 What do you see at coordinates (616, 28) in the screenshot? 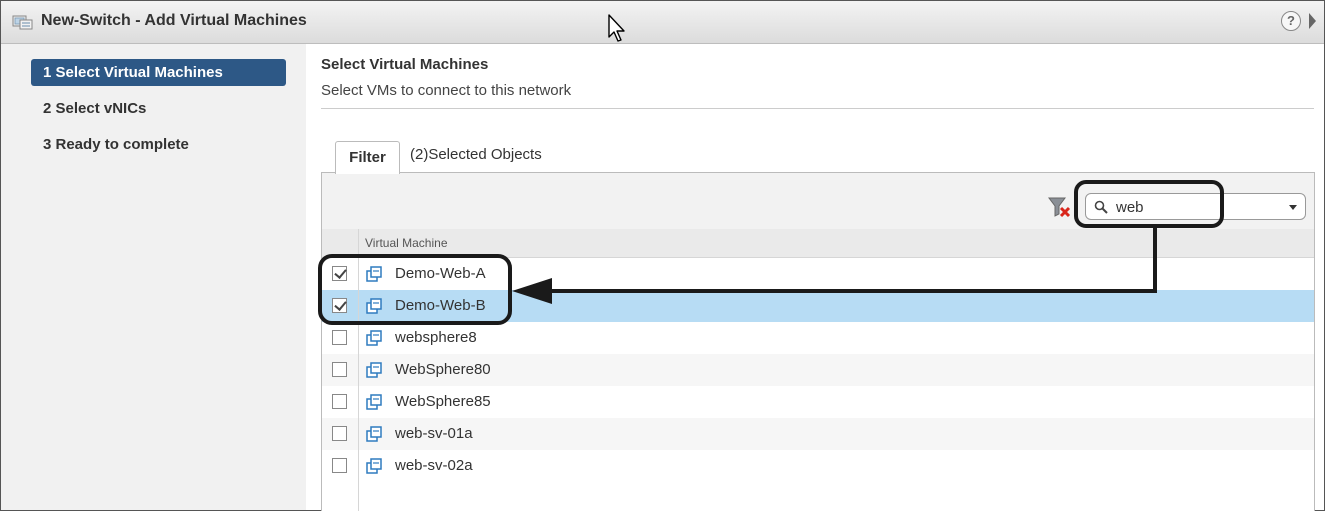
I see `mouse-cursor-icon` at bounding box center [616, 28].